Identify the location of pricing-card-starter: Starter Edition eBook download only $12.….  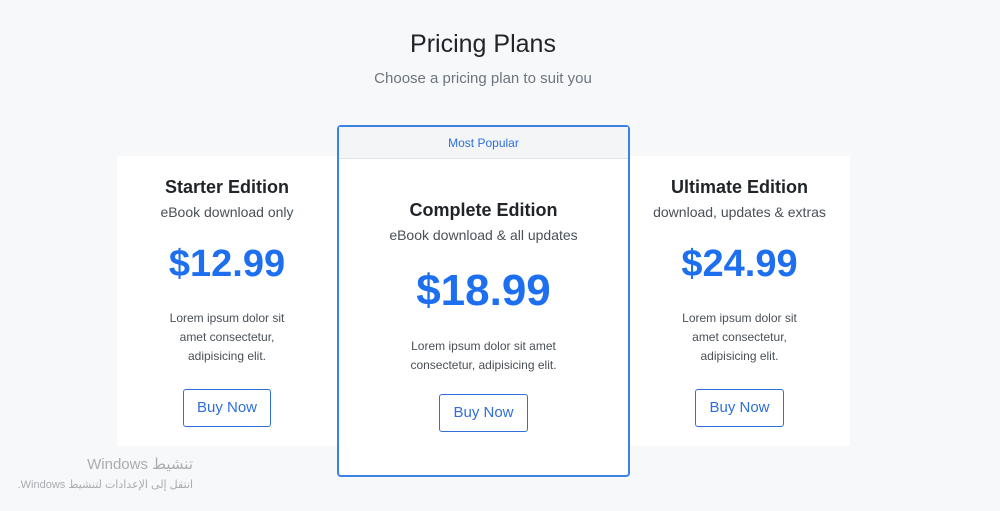
(227, 301).